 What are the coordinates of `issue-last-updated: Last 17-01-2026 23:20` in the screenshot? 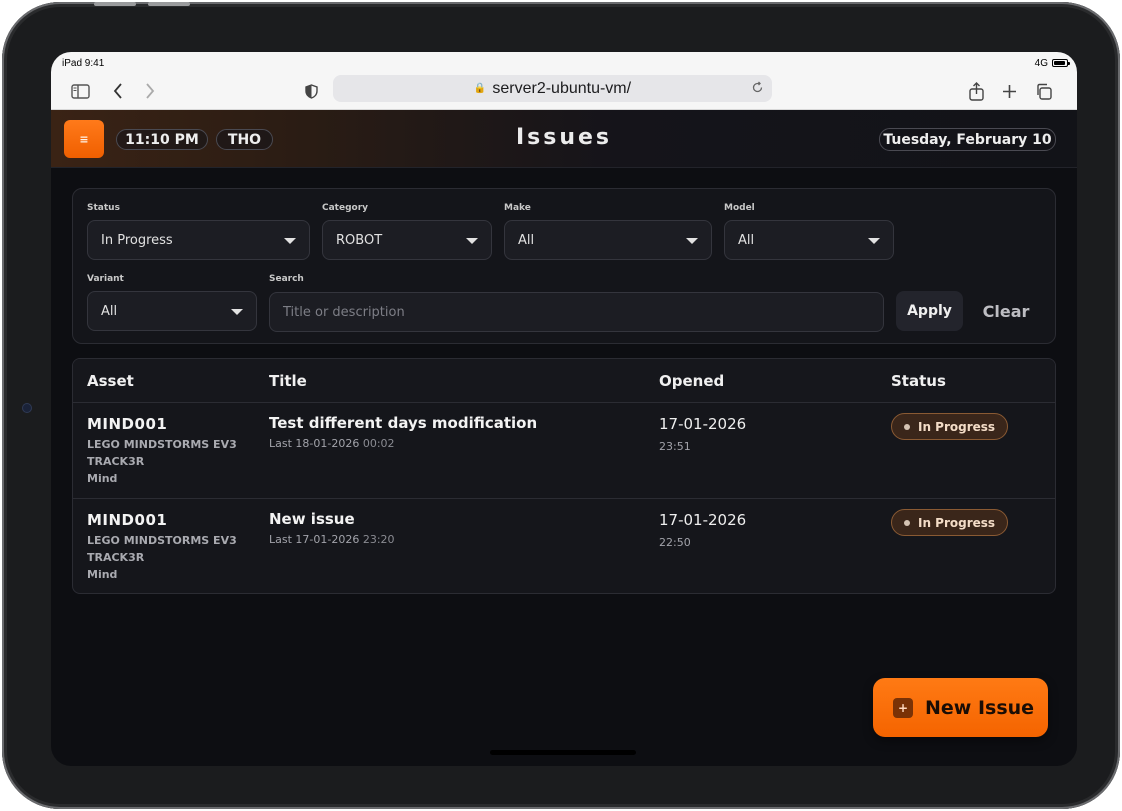 It's located at (332, 539).